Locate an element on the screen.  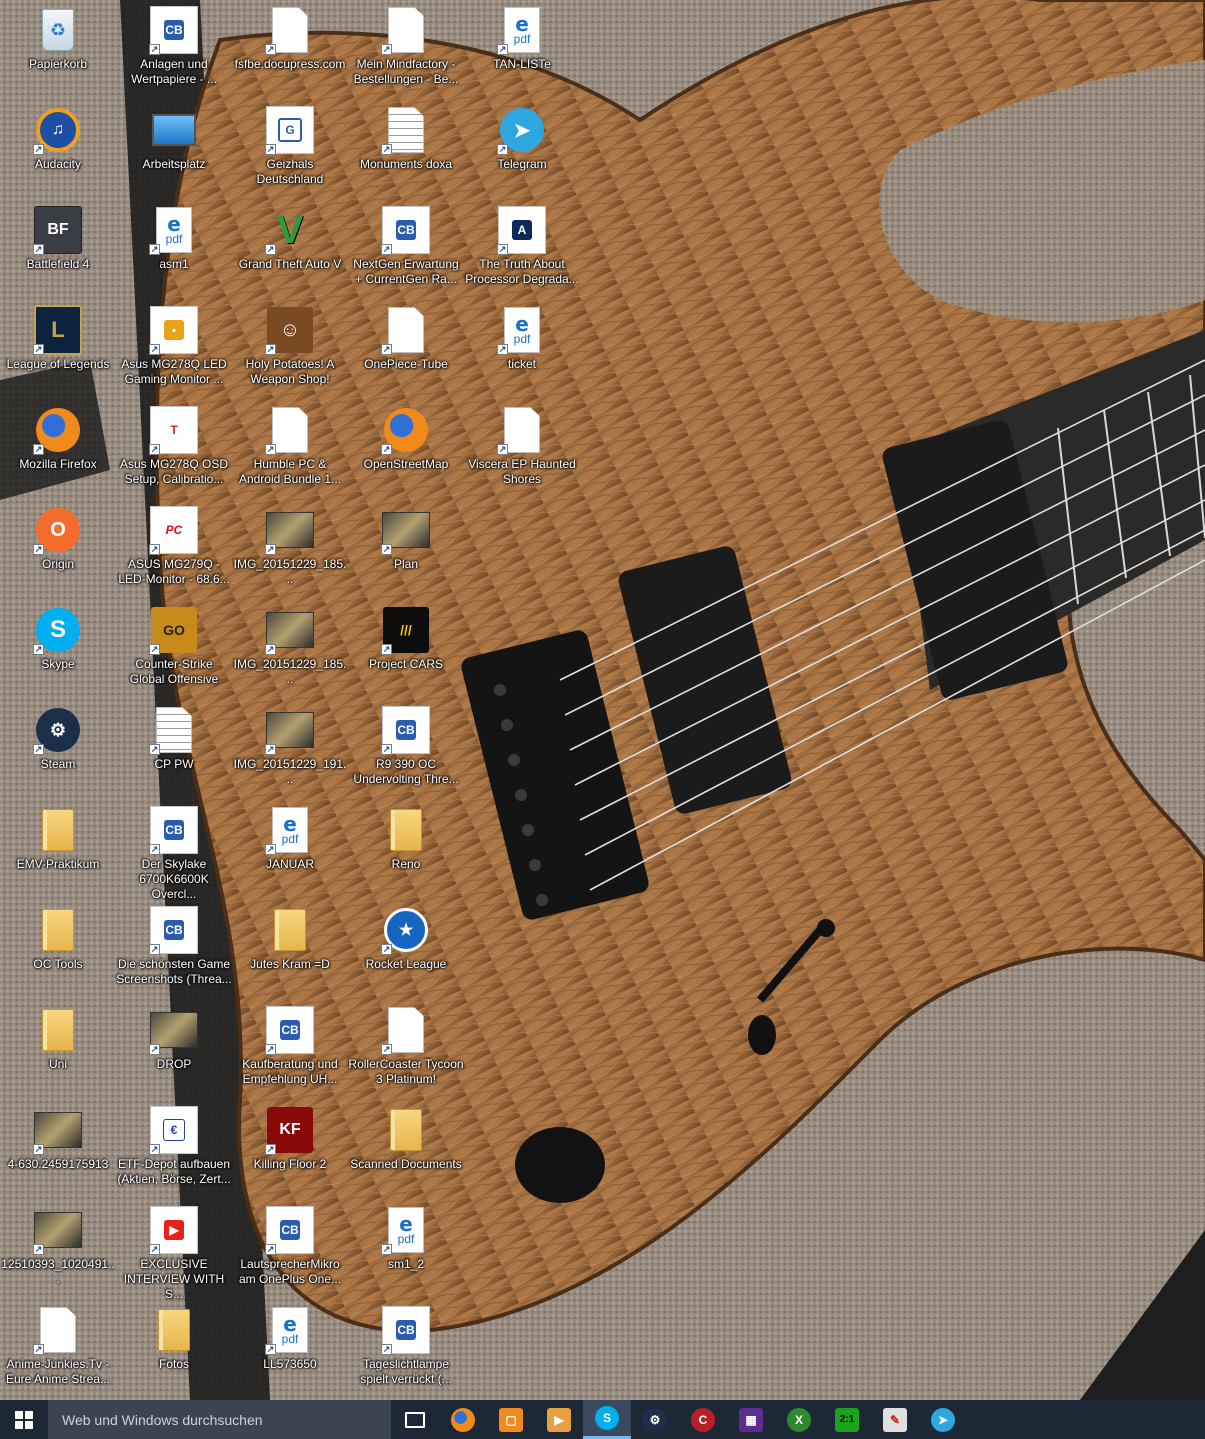
web-shortcut-icon: ↗ is located at coordinates (405, 330).